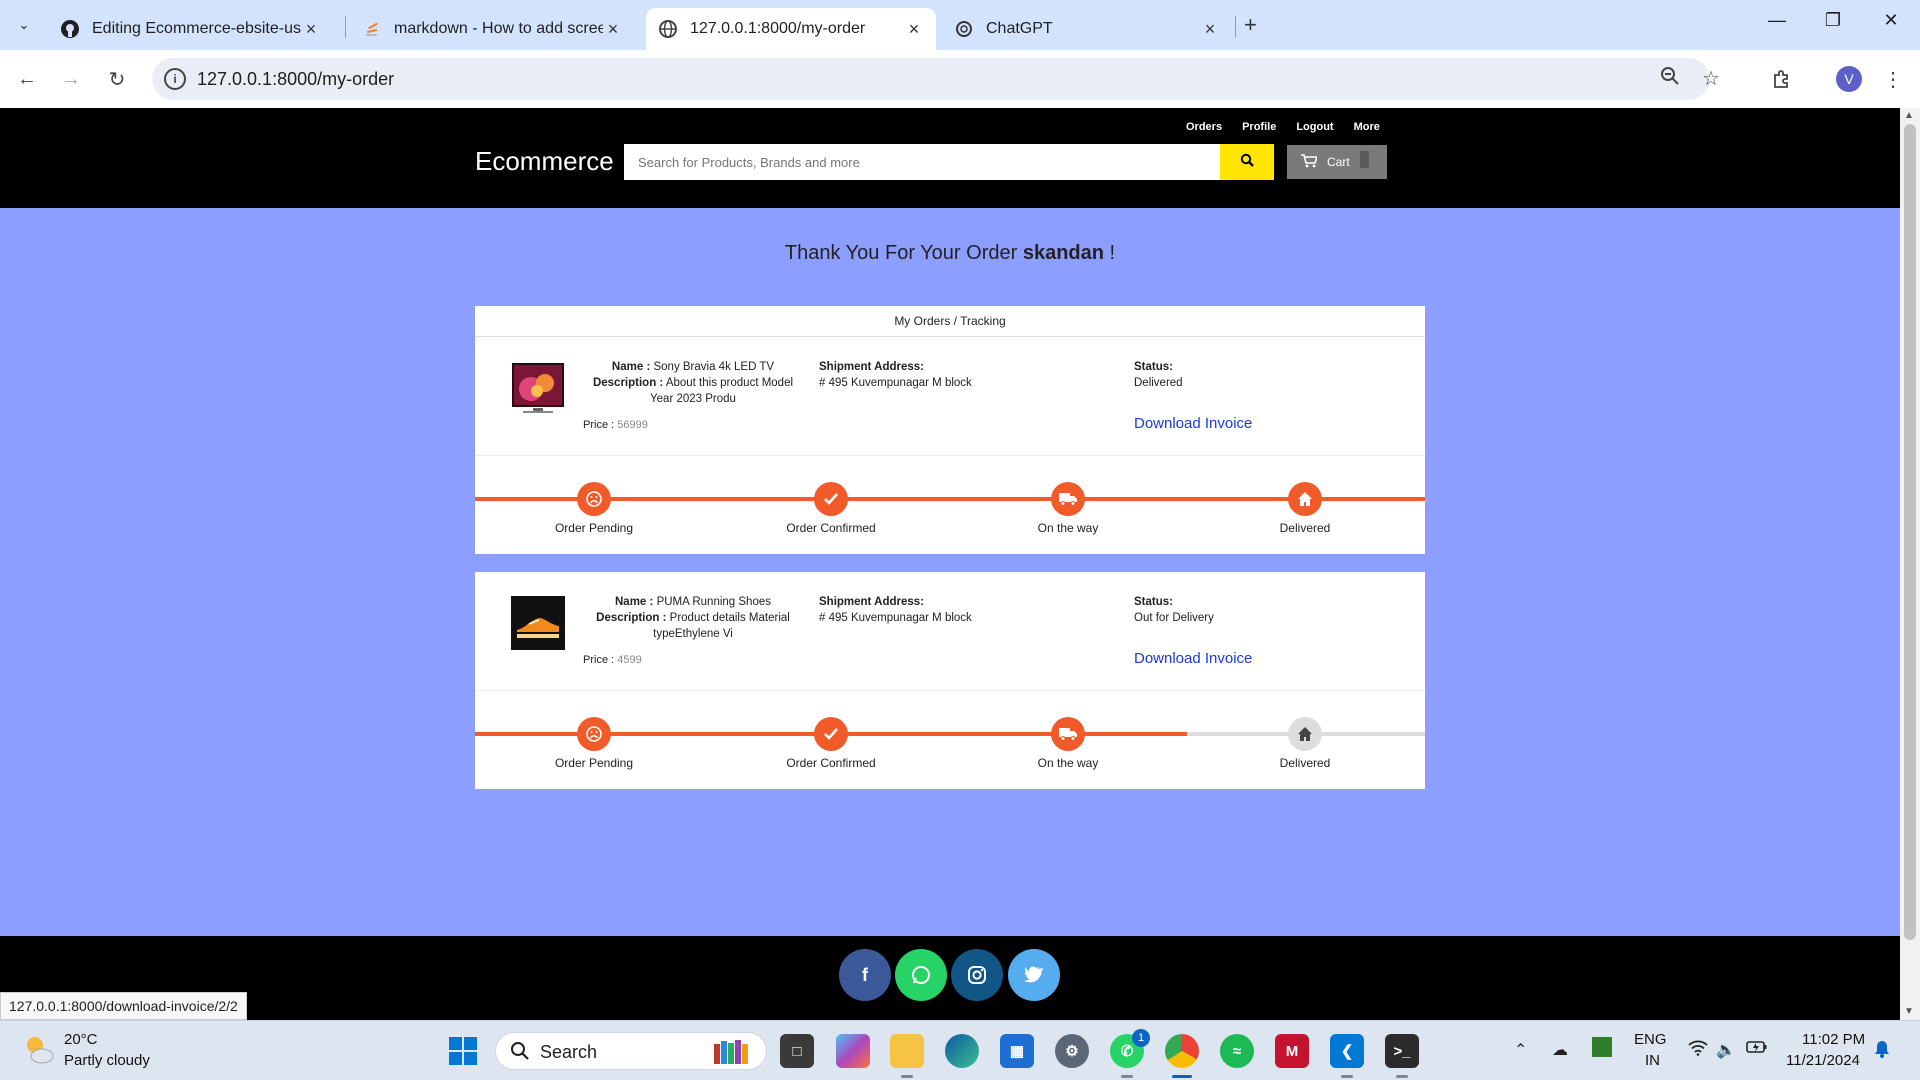 The height and width of the screenshot is (1080, 1920). Describe the element at coordinates (1893, 79) in the screenshot. I see `browser-menu-icon: ⋮` at that location.